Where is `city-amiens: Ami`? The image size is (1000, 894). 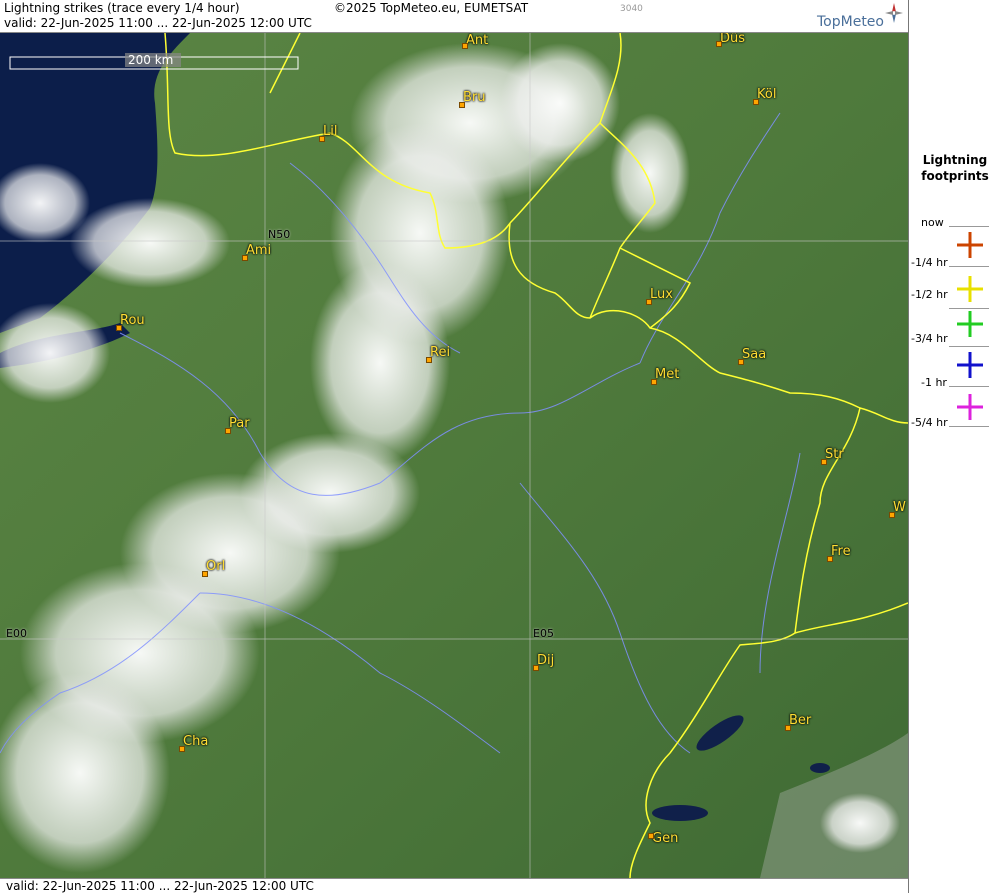
city-amiens: Ami is located at coordinates (256, 252).